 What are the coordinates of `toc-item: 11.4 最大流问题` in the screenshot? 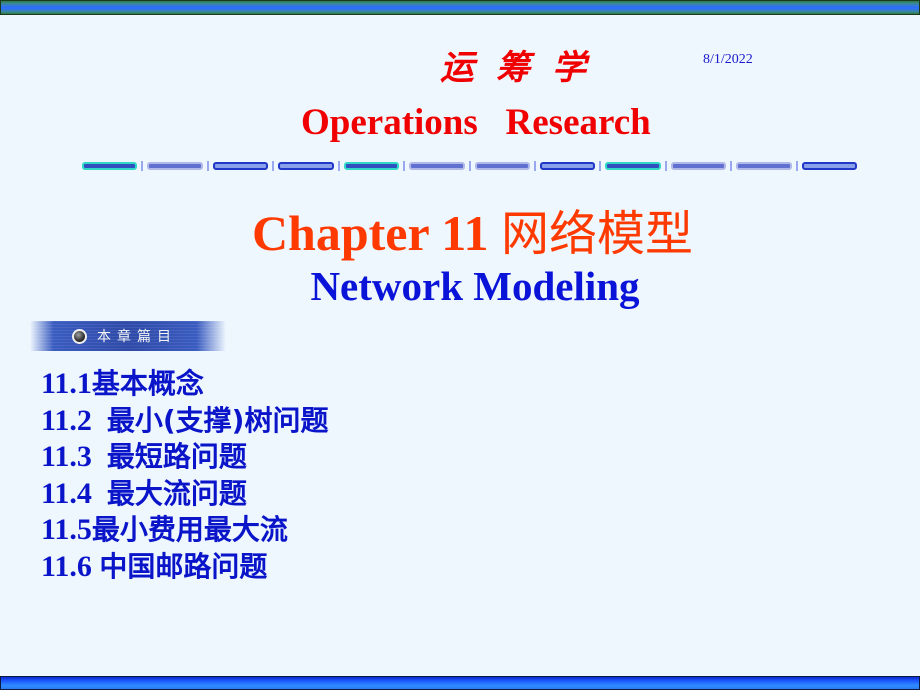 It's located at (184, 494).